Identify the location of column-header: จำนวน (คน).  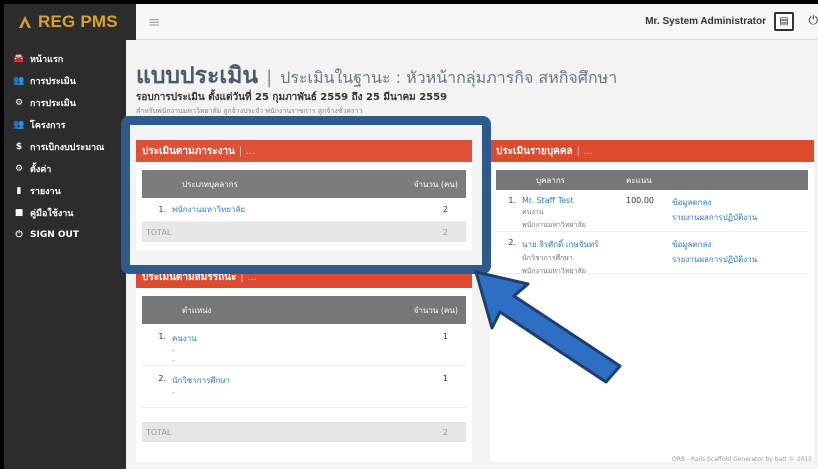
(435, 310).